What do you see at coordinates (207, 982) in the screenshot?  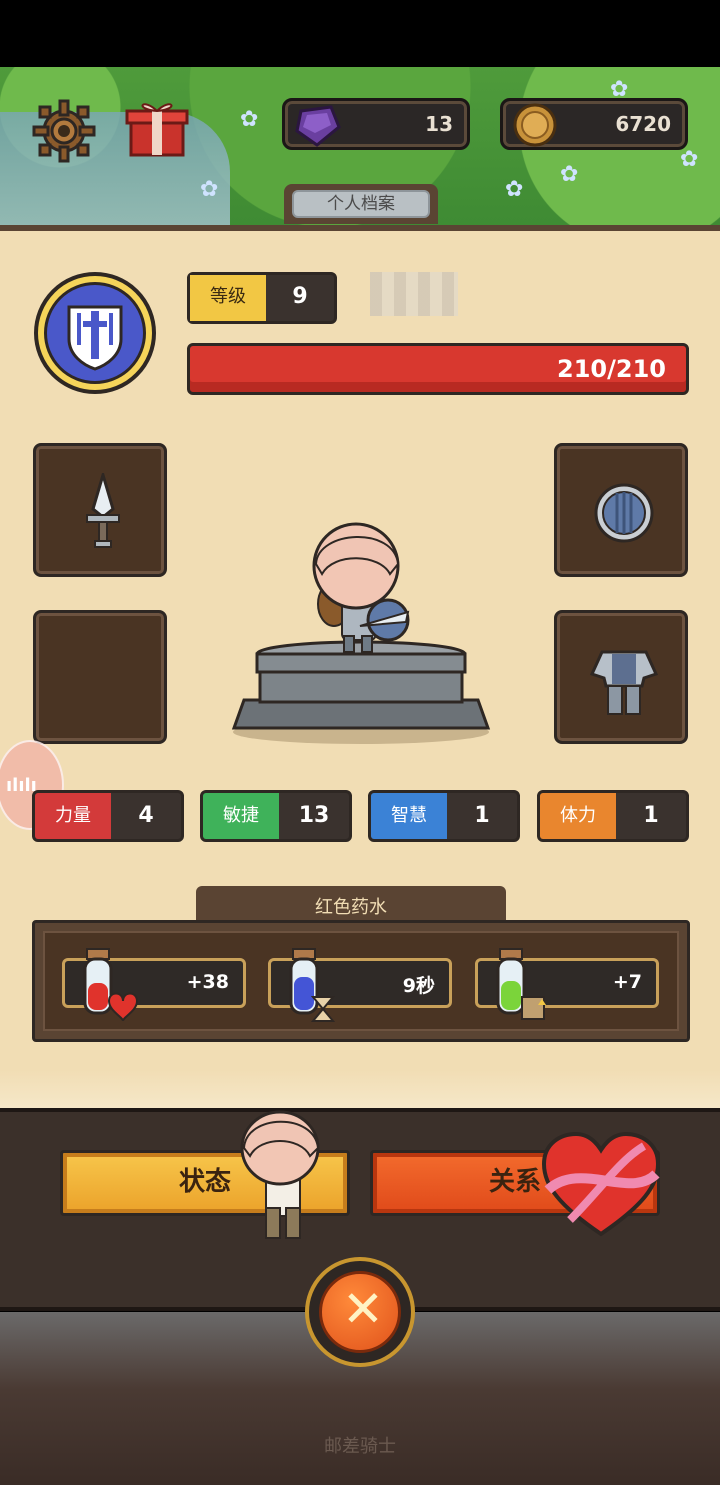 I see `potion-value: +38` at bounding box center [207, 982].